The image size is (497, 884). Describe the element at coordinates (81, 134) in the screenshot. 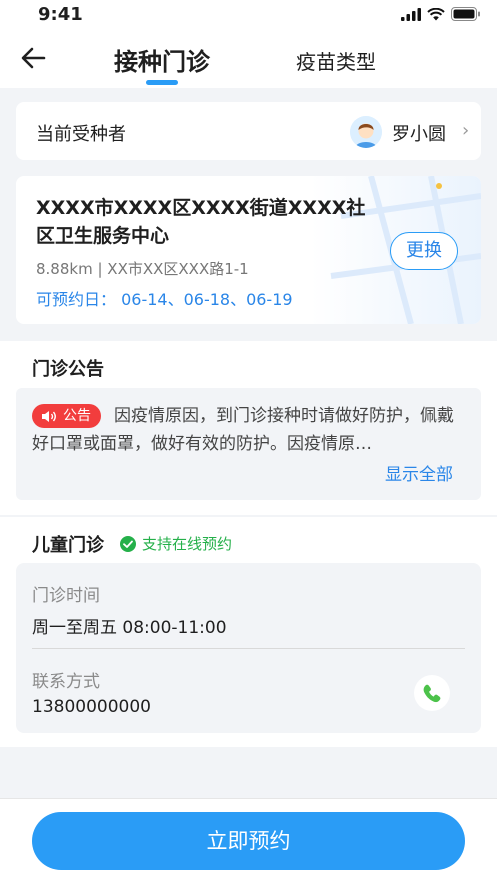

I see `recipient-label: 当前受种者` at that location.